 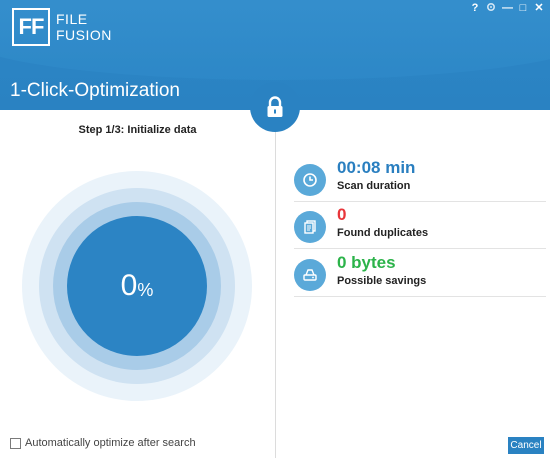 What do you see at coordinates (275, 295) in the screenshot?
I see `panel-divider` at bounding box center [275, 295].